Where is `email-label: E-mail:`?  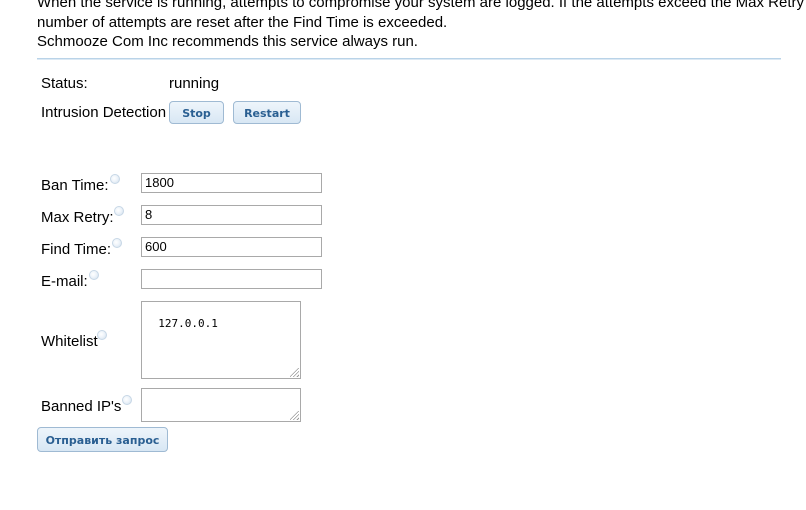 email-label: E-mail: is located at coordinates (64, 281).